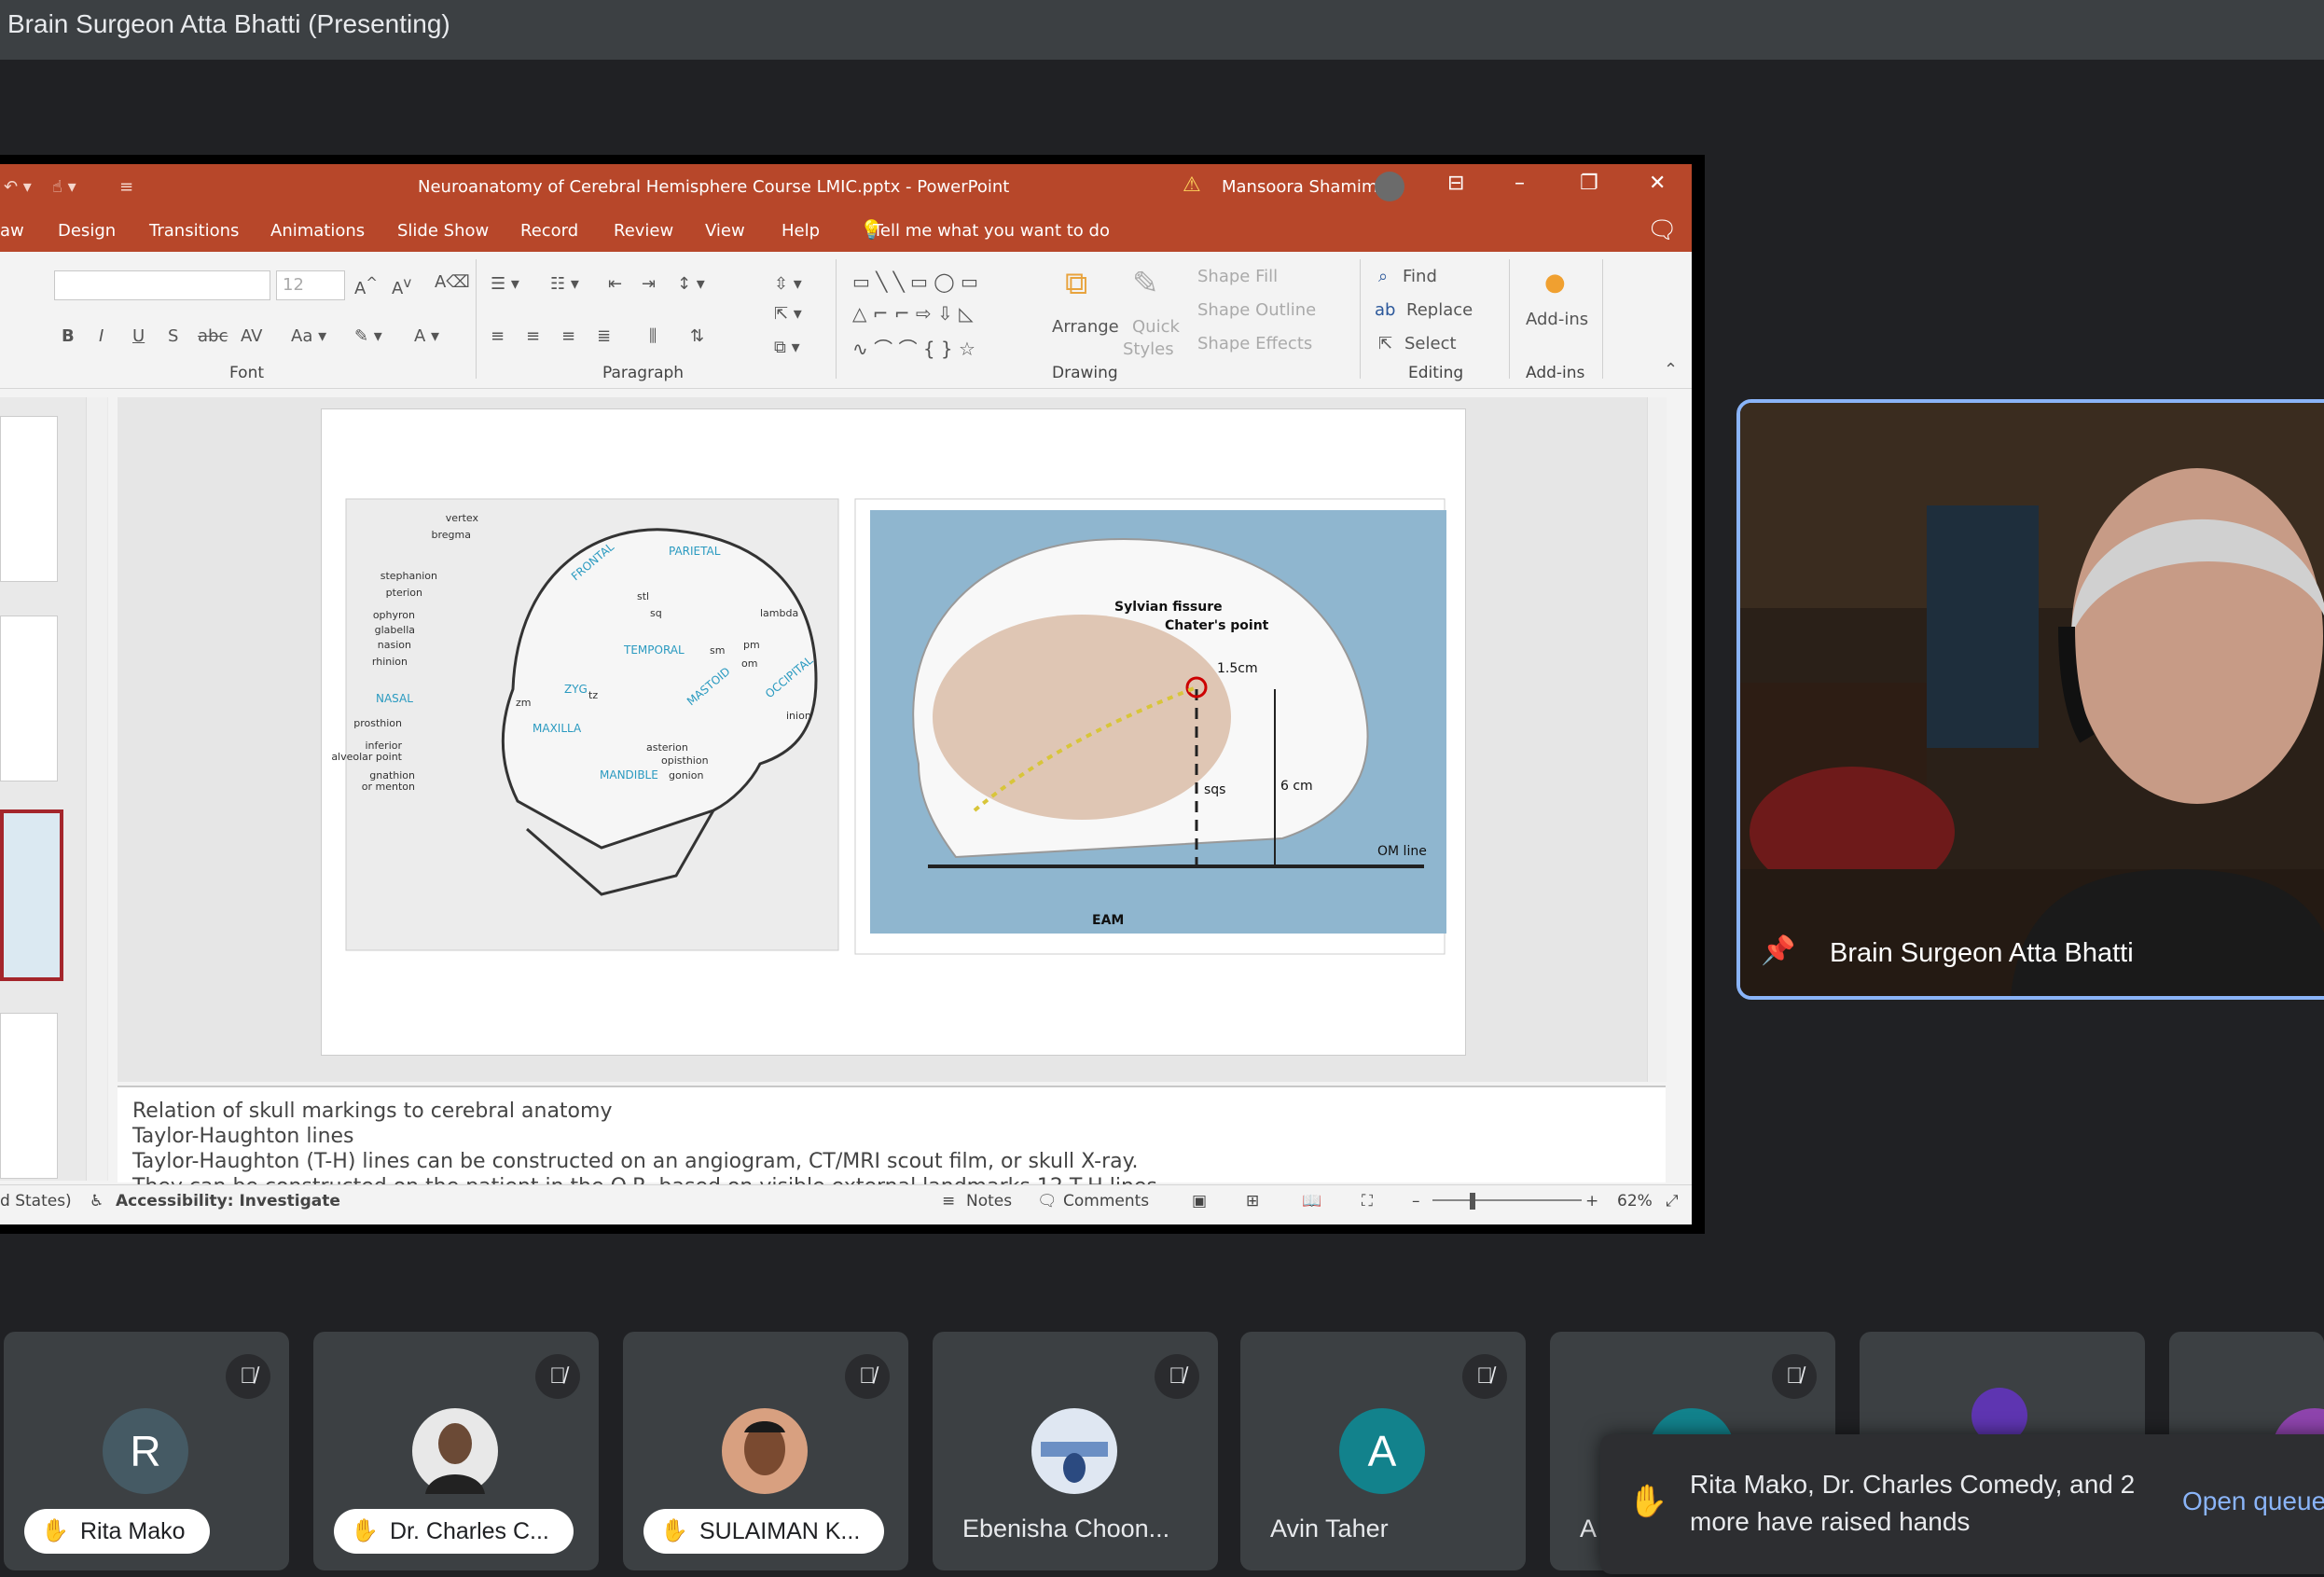  What do you see at coordinates (36, 1201) in the screenshot?
I see `language-status: d States)` at bounding box center [36, 1201].